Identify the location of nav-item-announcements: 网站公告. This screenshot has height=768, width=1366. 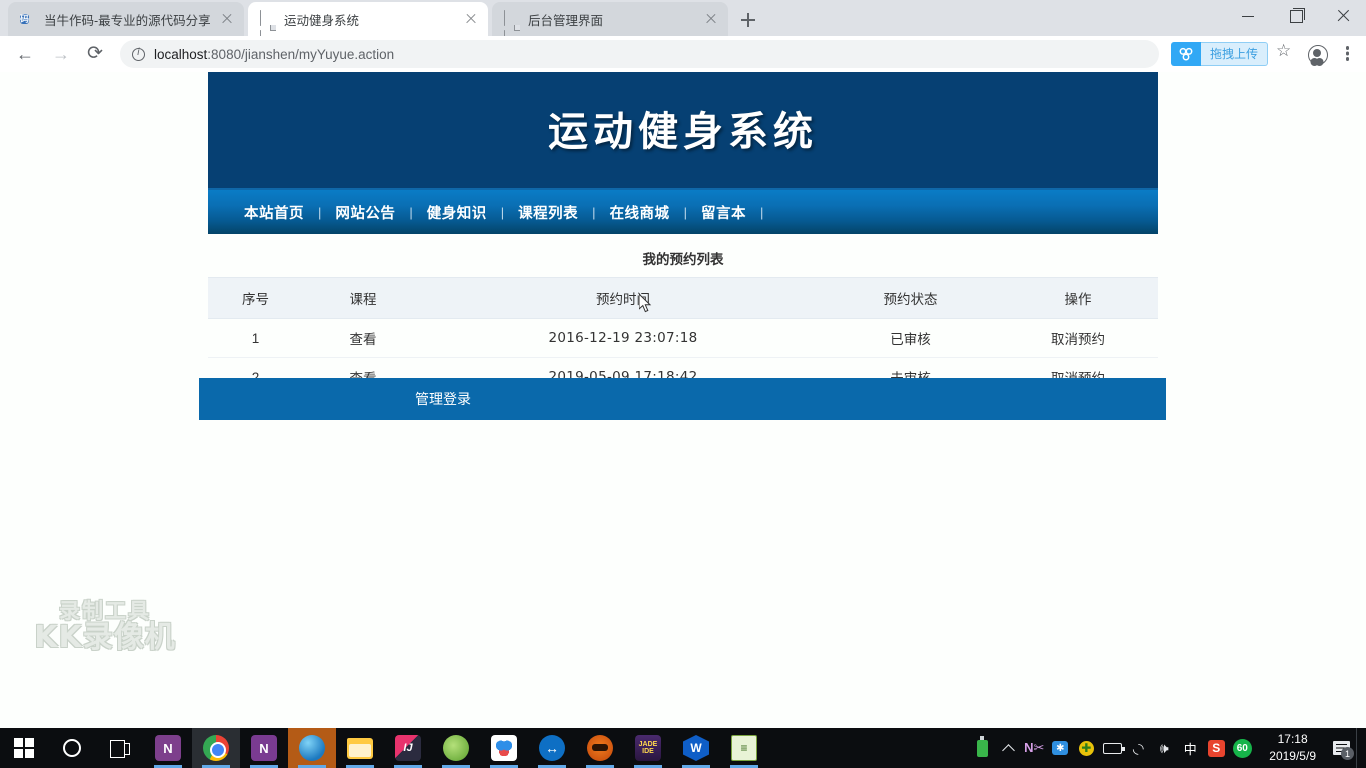
(365, 212).